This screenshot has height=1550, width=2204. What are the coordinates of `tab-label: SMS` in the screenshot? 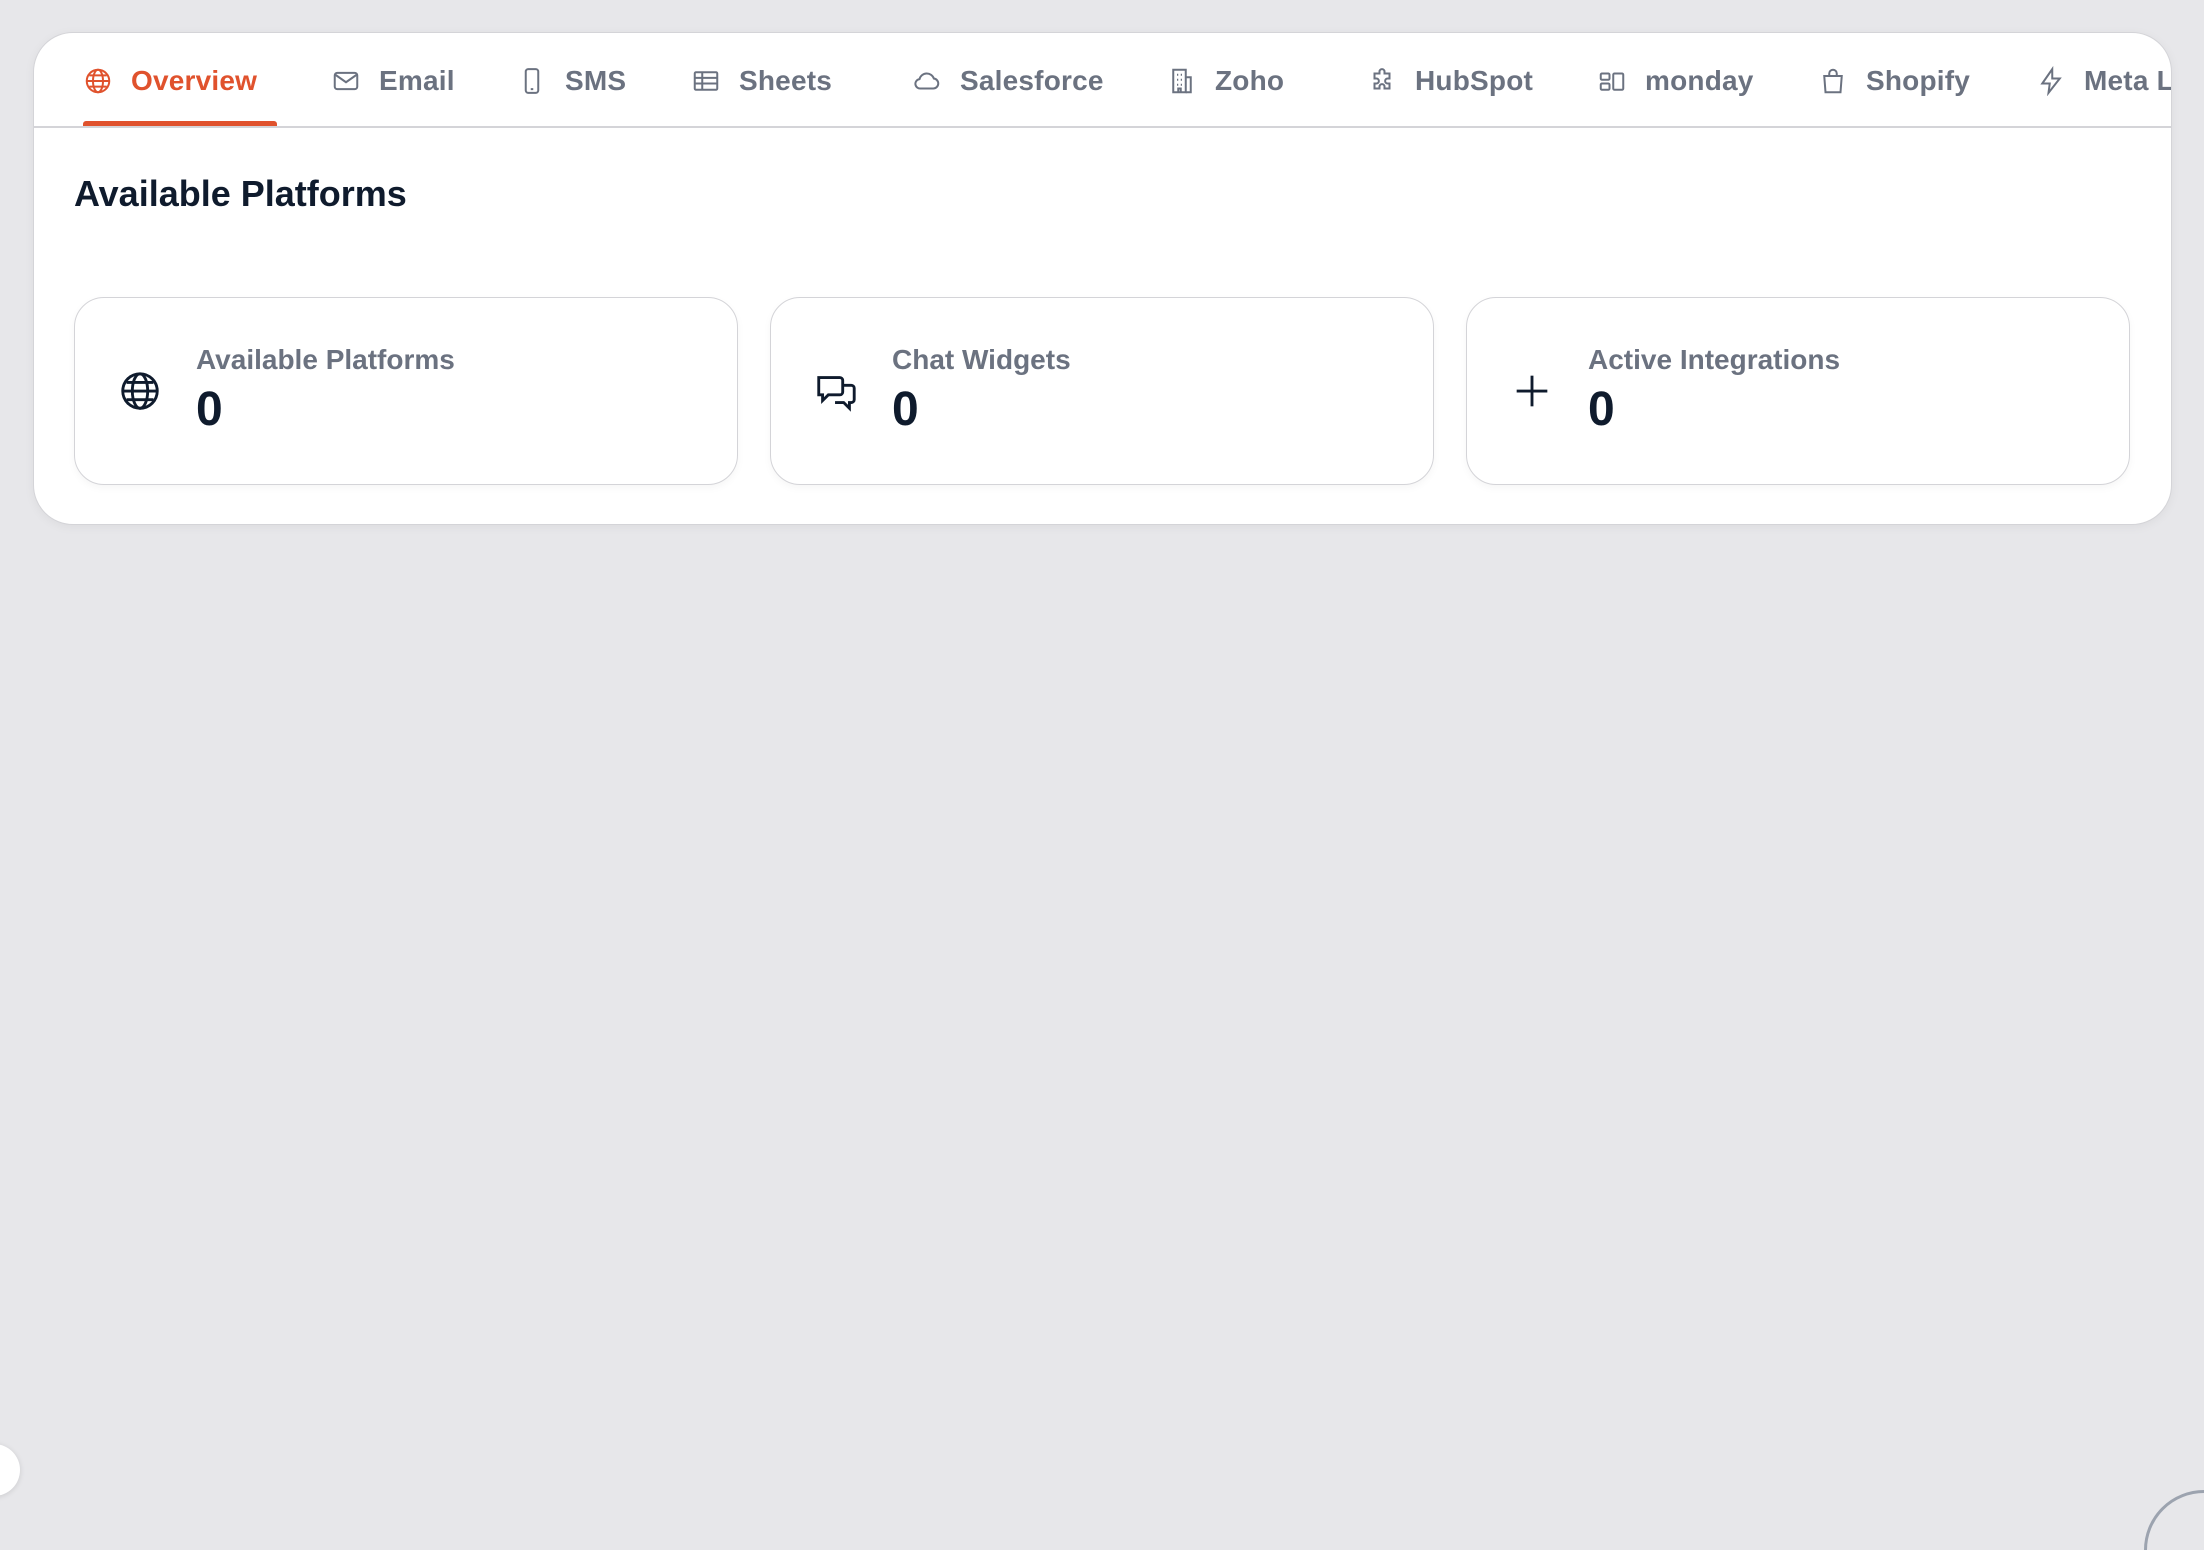 It's located at (596, 80).